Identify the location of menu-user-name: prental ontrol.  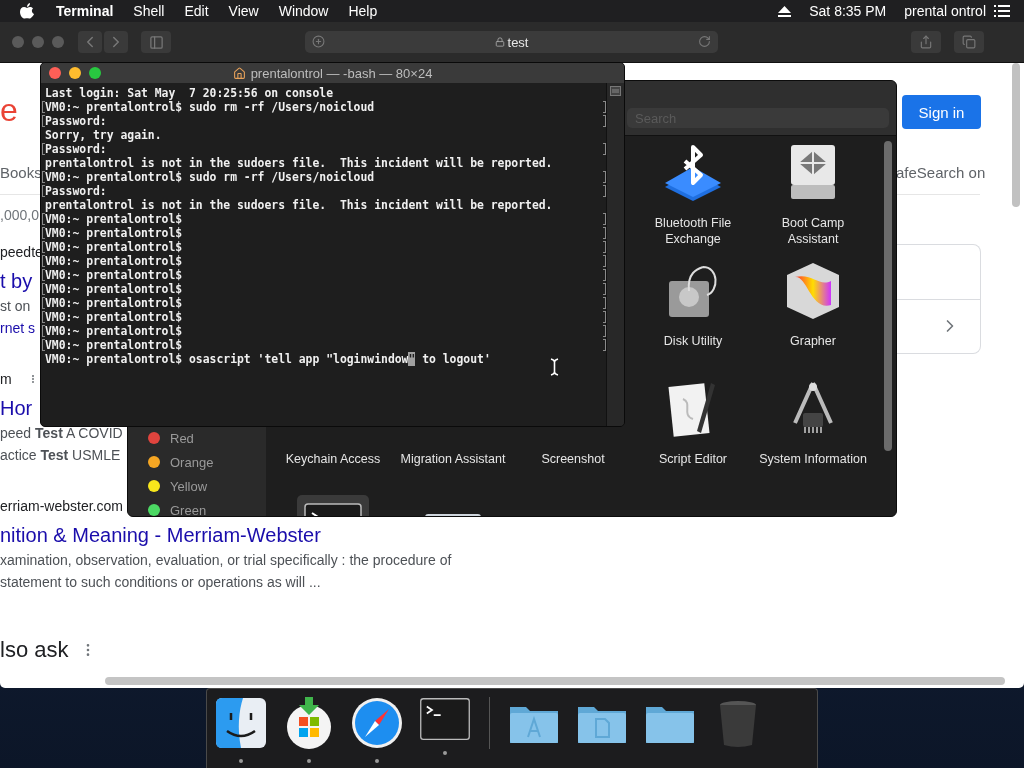
(945, 11).